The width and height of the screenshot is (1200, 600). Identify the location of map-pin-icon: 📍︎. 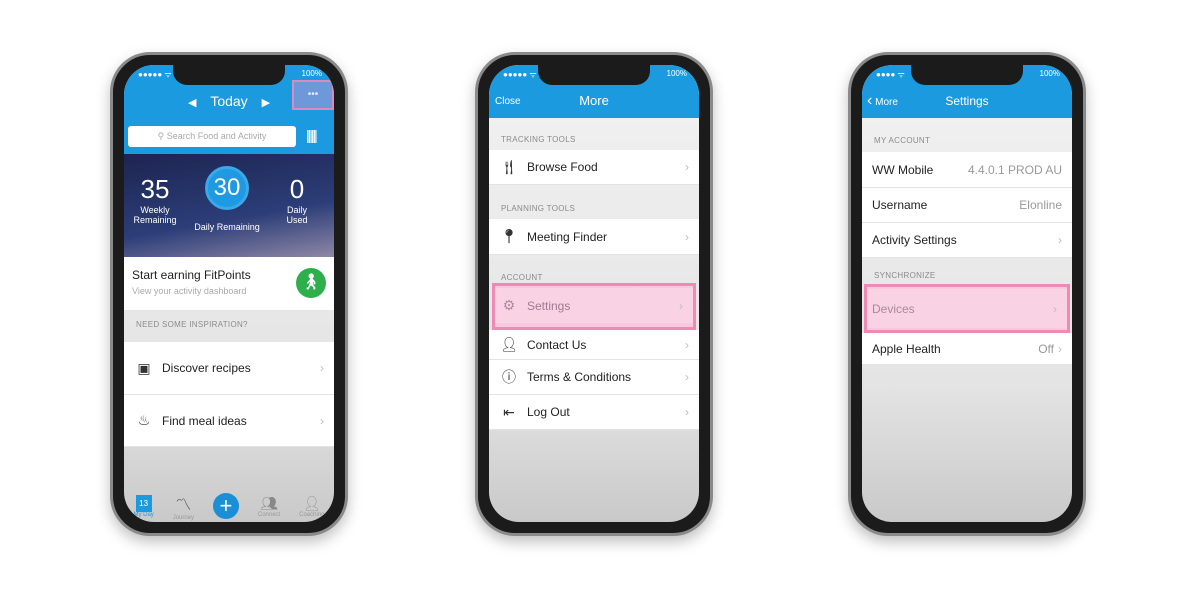
(509, 236).